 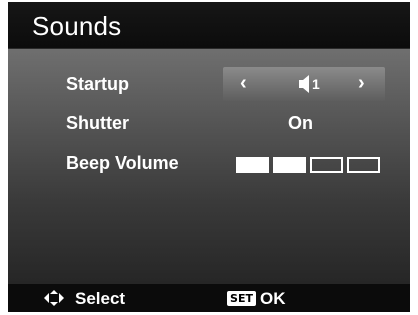 I want to click on chevron-left-icon: ‹, so click(x=243, y=83).